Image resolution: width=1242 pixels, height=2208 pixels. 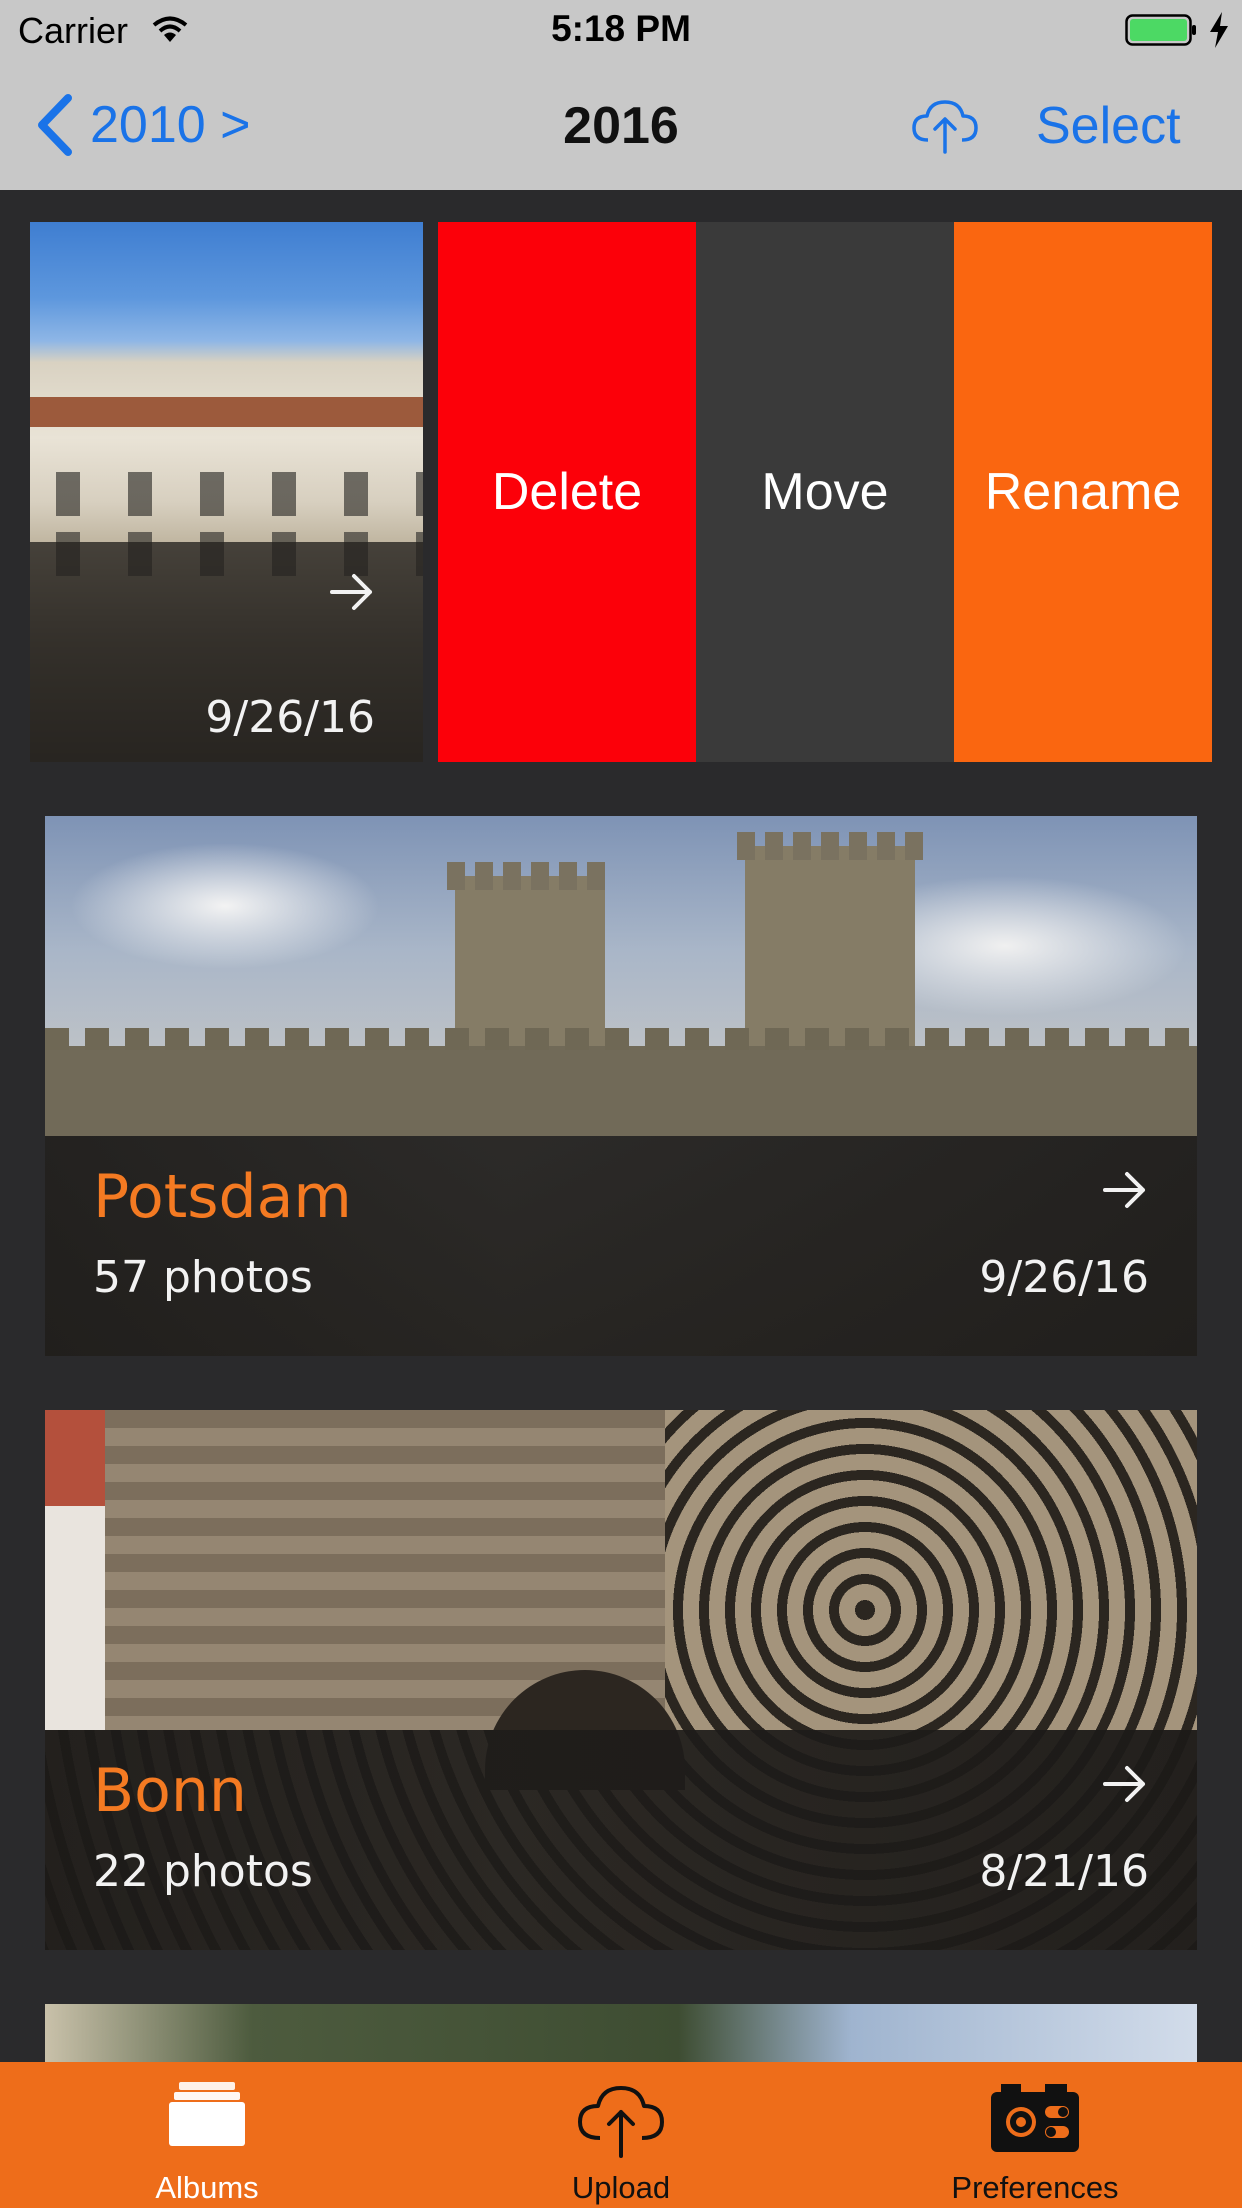 I want to click on delete-button-label: Delete, so click(x=567, y=492).